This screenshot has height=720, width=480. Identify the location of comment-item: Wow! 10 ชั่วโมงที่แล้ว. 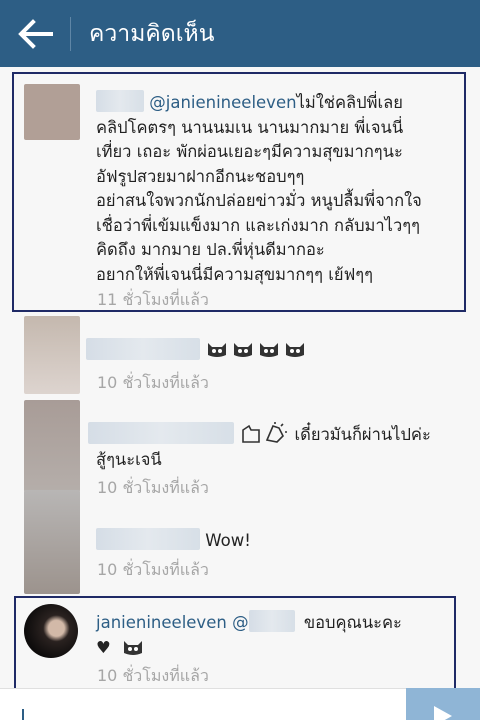
(240, 542).